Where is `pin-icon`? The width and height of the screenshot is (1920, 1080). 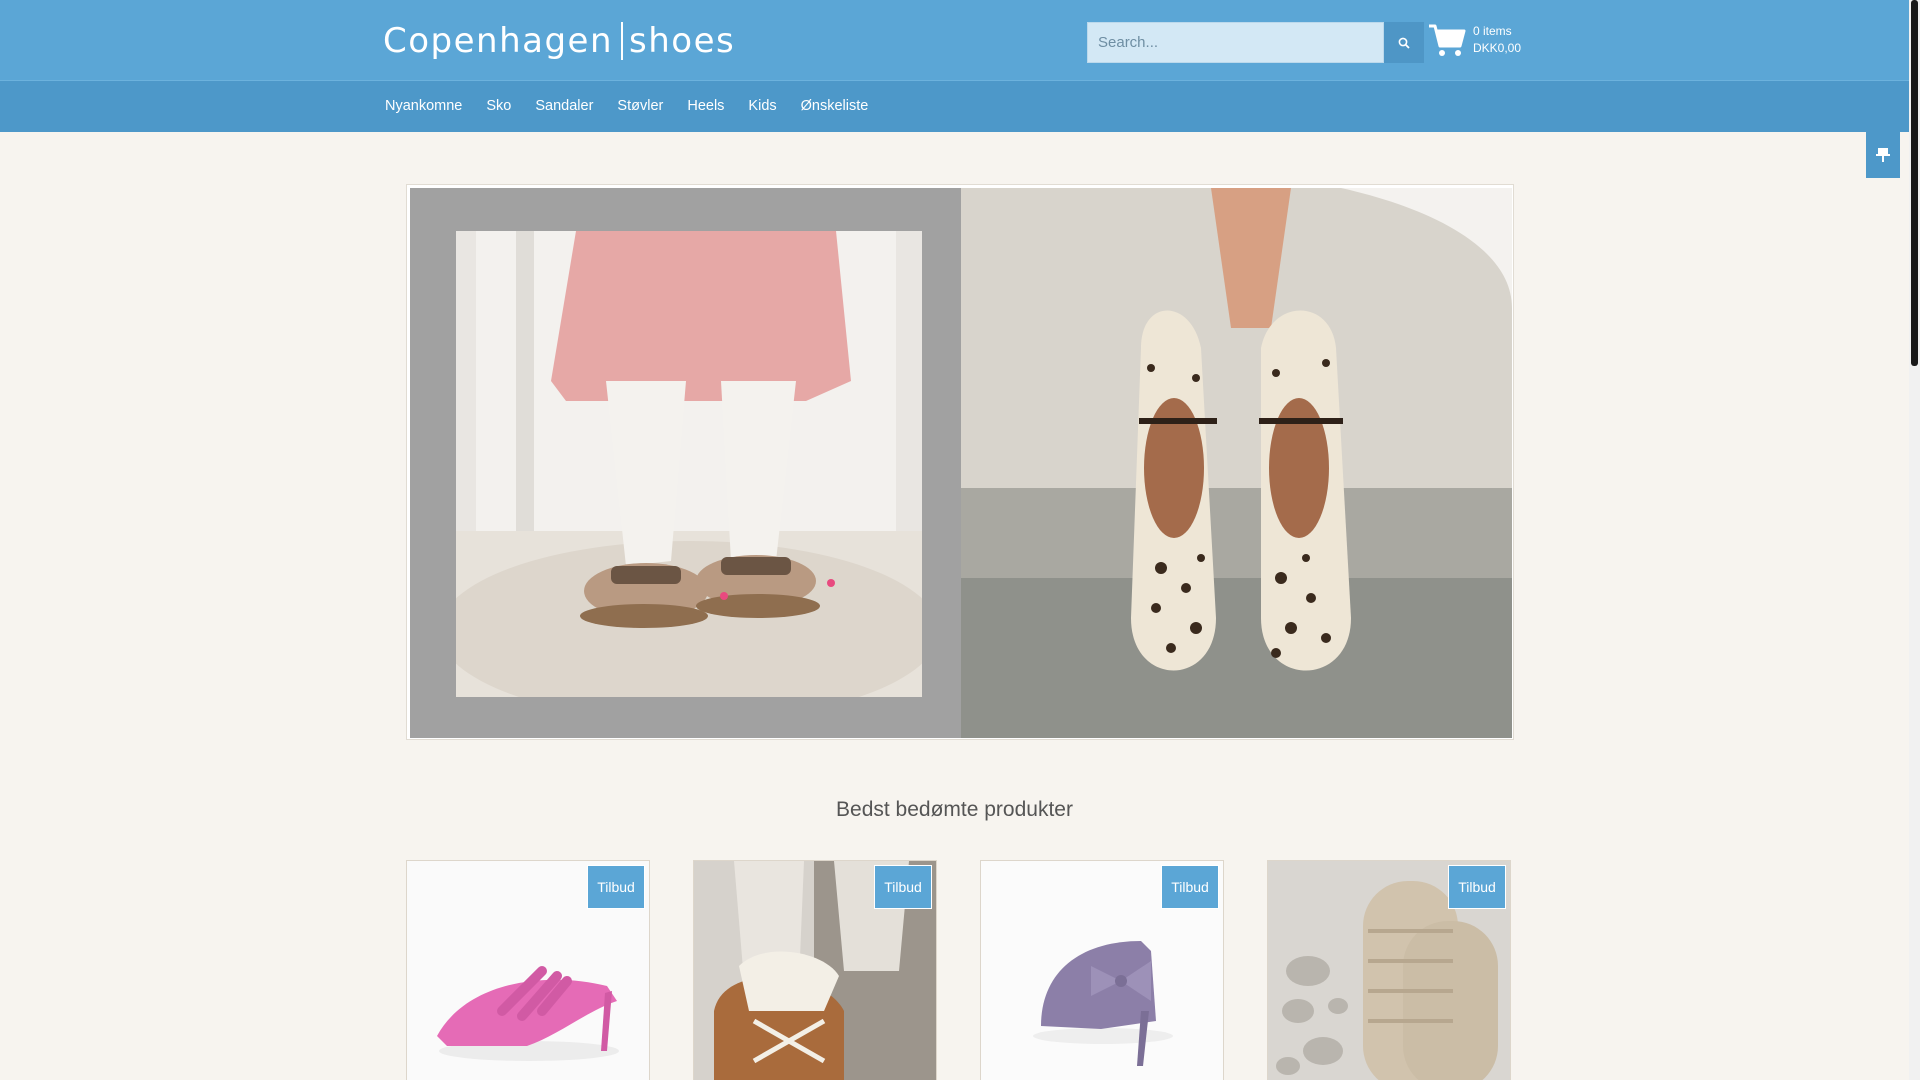 pin-icon is located at coordinates (1883, 155).